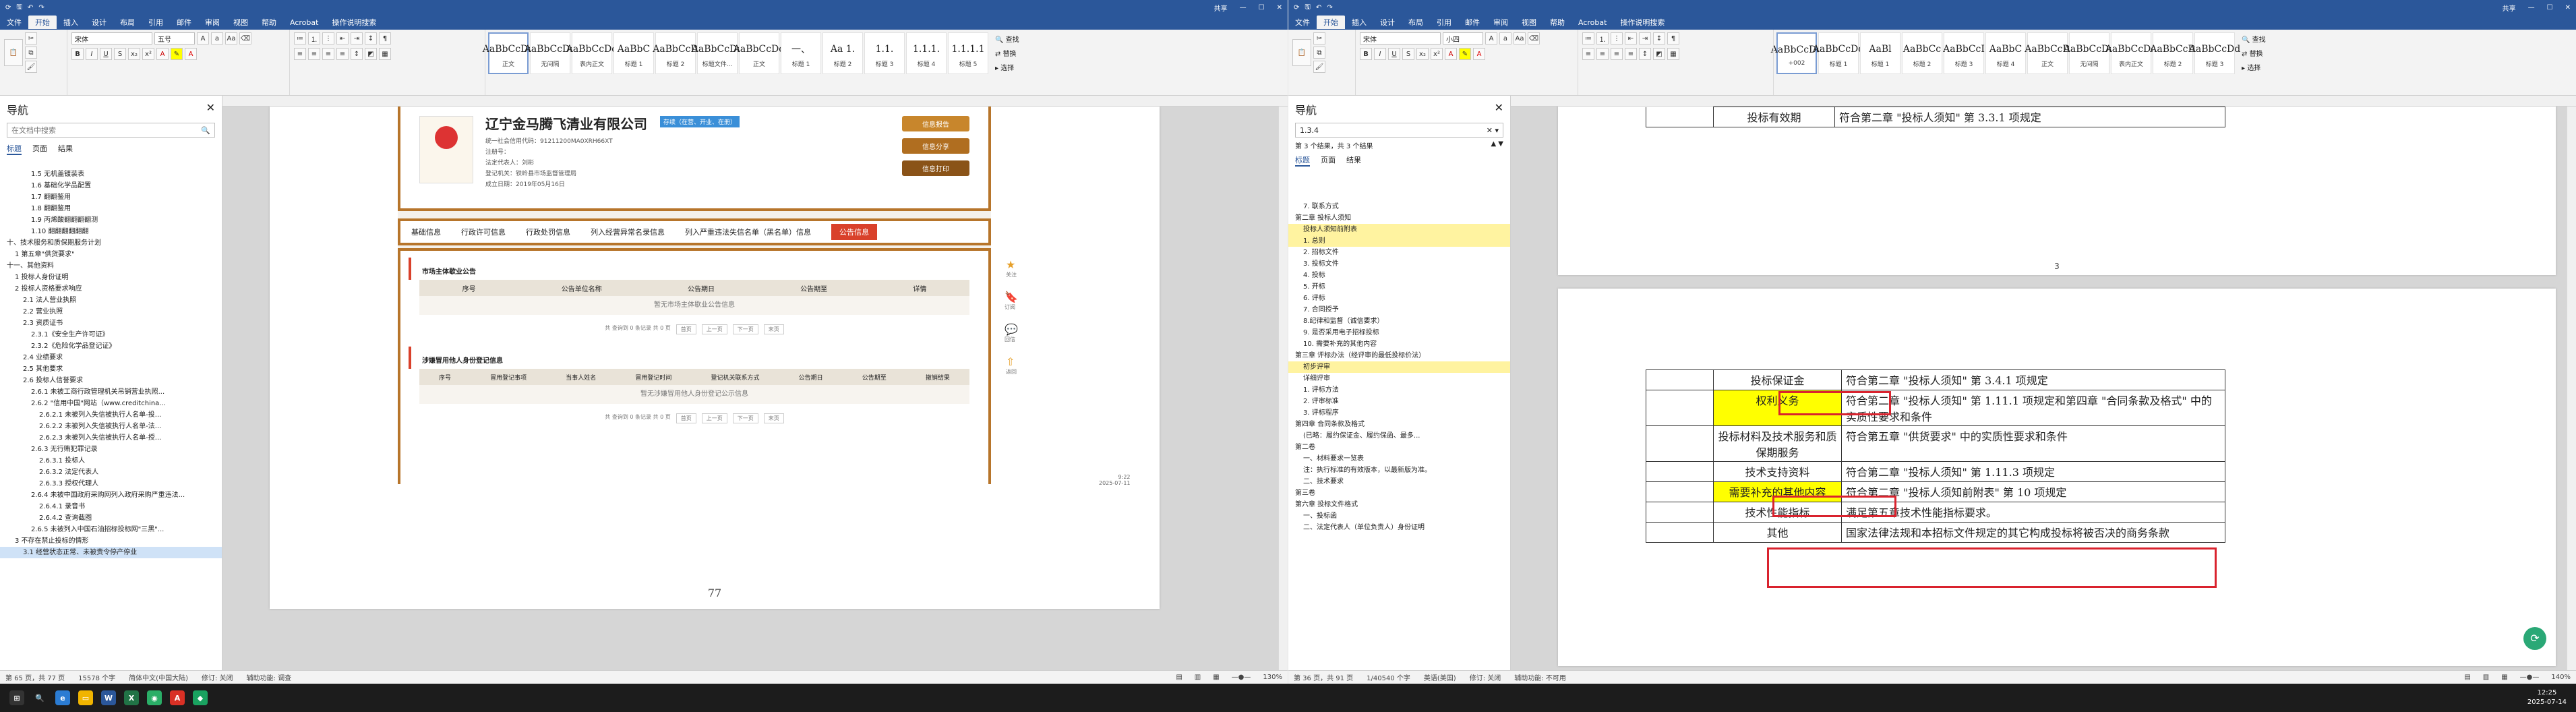  What do you see at coordinates (111, 243) in the screenshot?
I see `nav-heading-item: 十、技术服务和质保期服务计划` at bounding box center [111, 243].